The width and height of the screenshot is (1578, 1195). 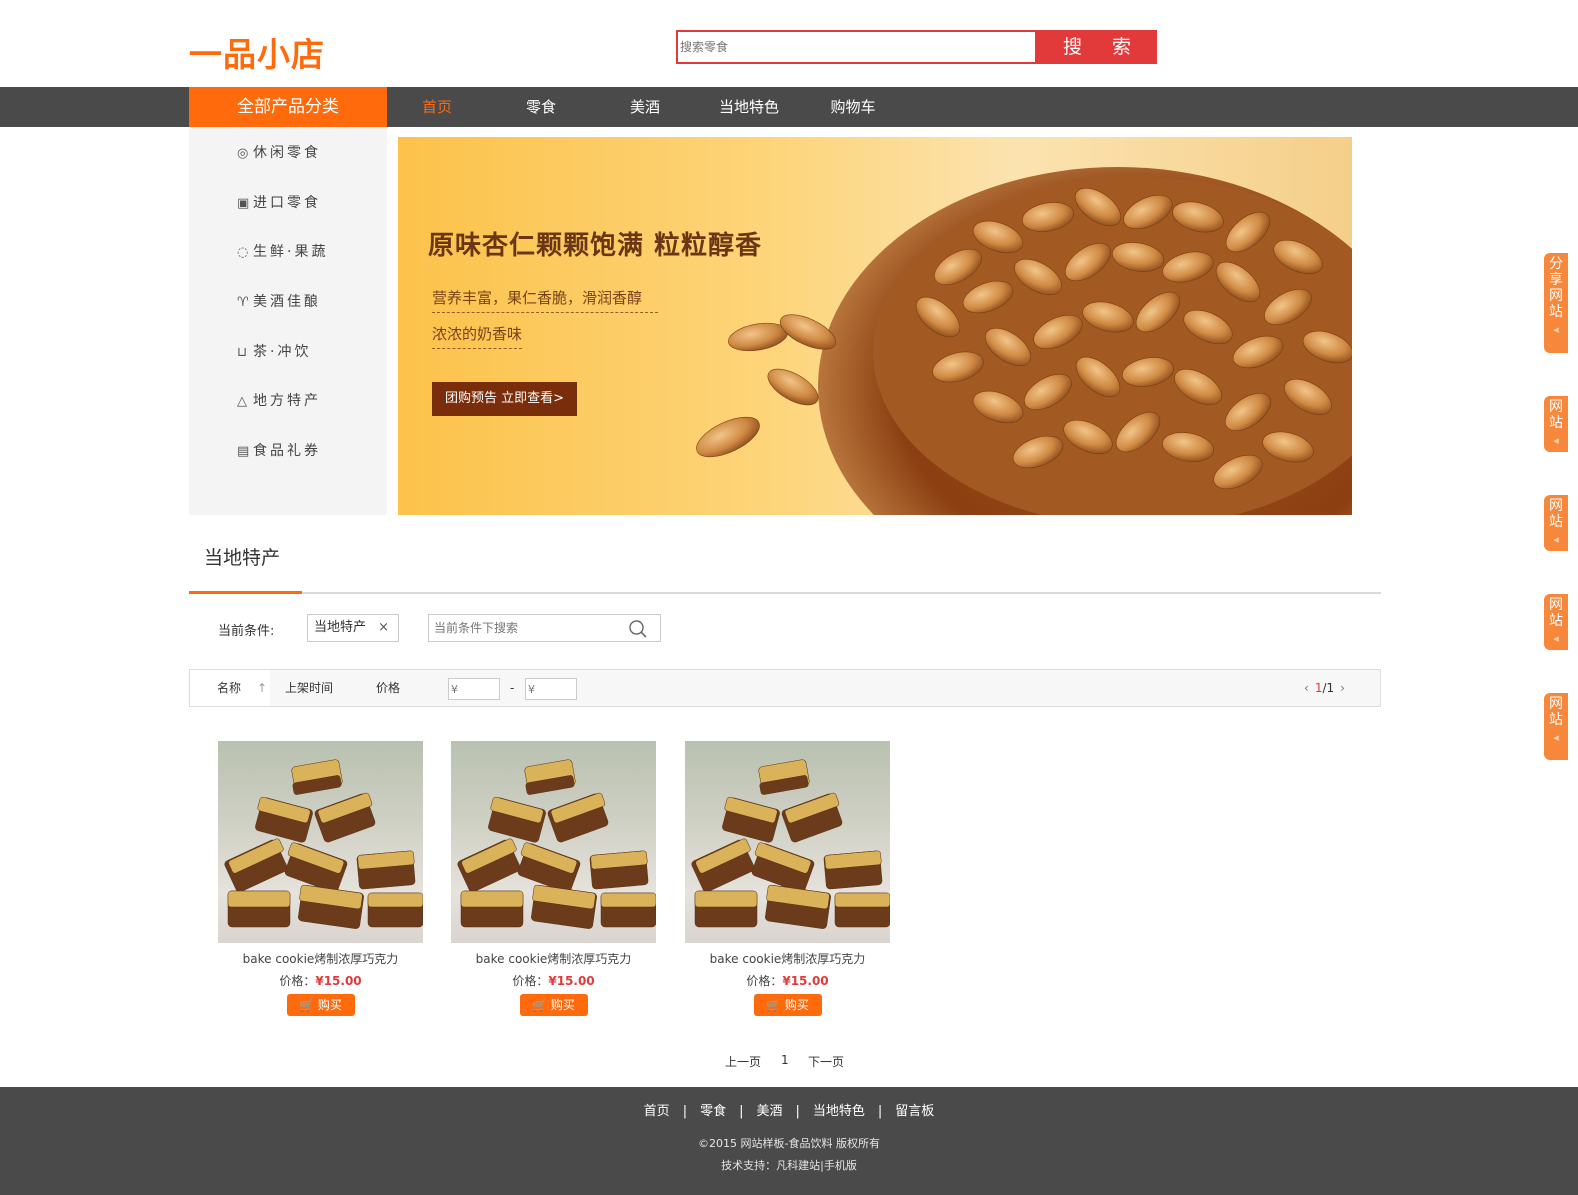 What do you see at coordinates (1024, 341) in the screenshot?
I see `almond-bowl-image` at bounding box center [1024, 341].